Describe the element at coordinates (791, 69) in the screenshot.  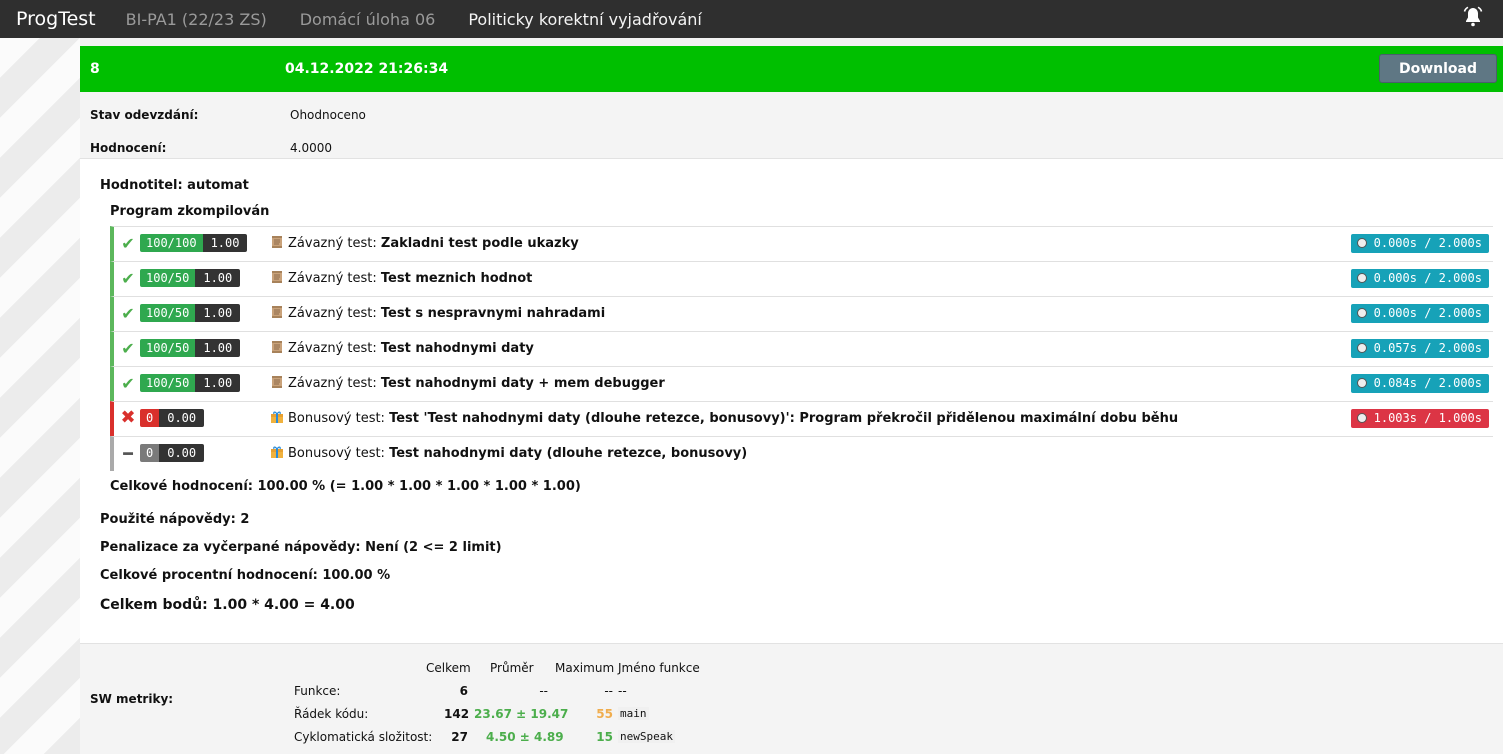
I see `submission-header: 8 04.12.2022 21:26:34 Download` at that location.